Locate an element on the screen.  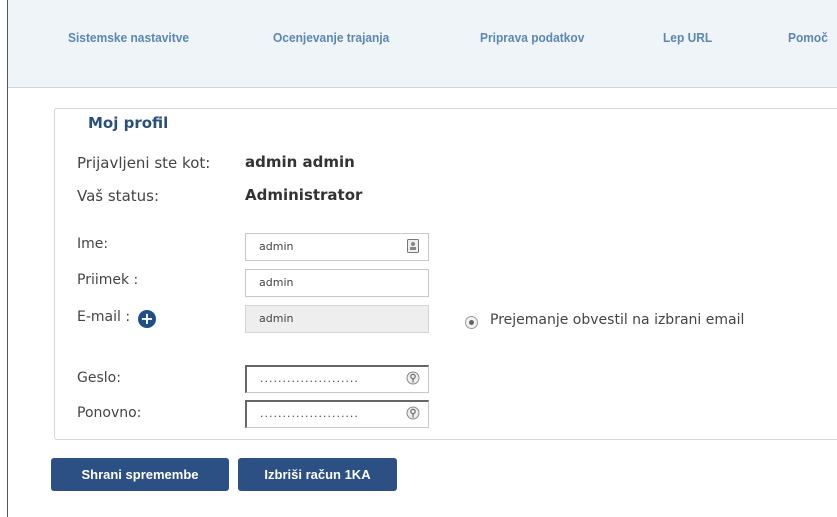
delete-account-button: Izbriši račun 1KA is located at coordinates (317, 474).